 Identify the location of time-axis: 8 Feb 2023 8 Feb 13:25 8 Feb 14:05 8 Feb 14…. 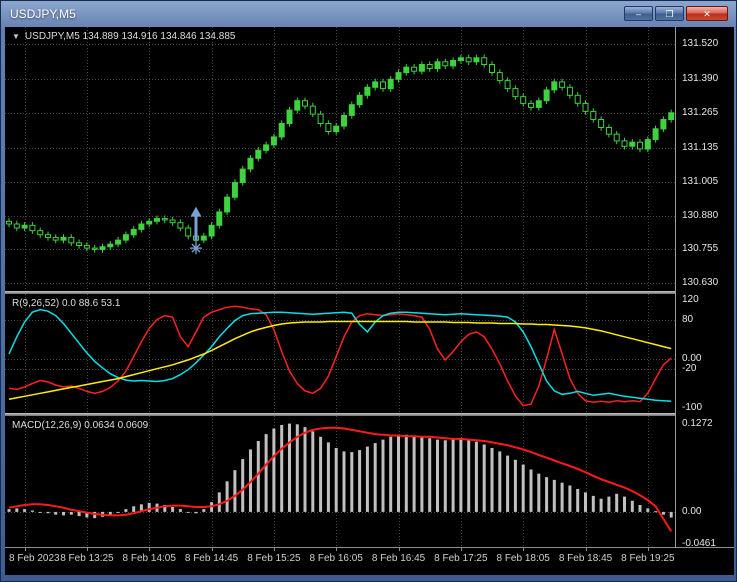
(369, 561).